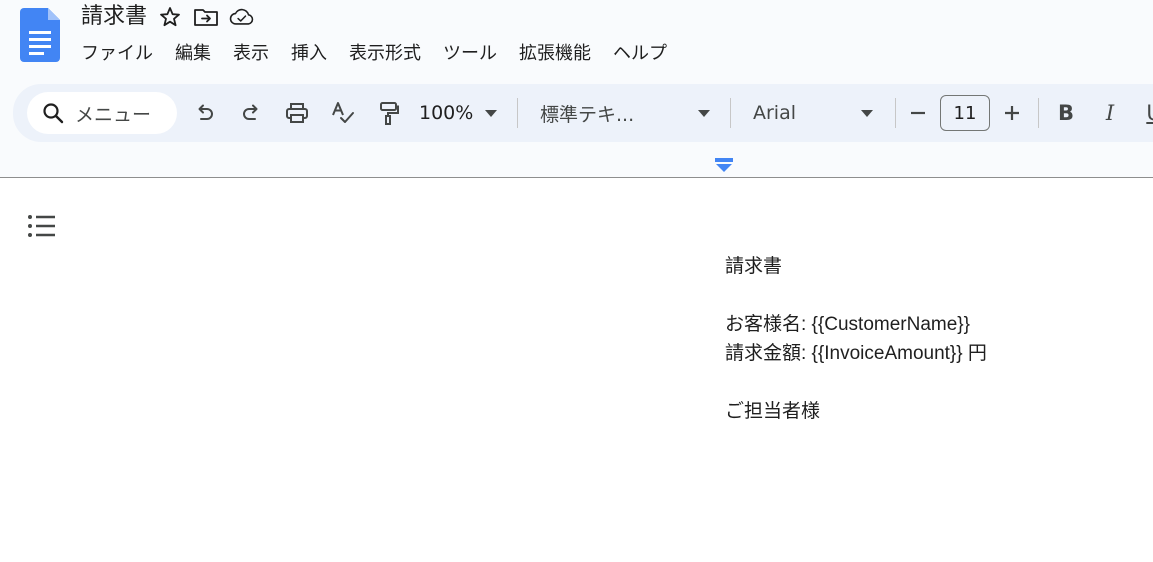 Image resolution: width=1153 pixels, height=562 pixels. Describe the element at coordinates (41, 227) in the screenshot. I see `outline-list-icon` at that location.